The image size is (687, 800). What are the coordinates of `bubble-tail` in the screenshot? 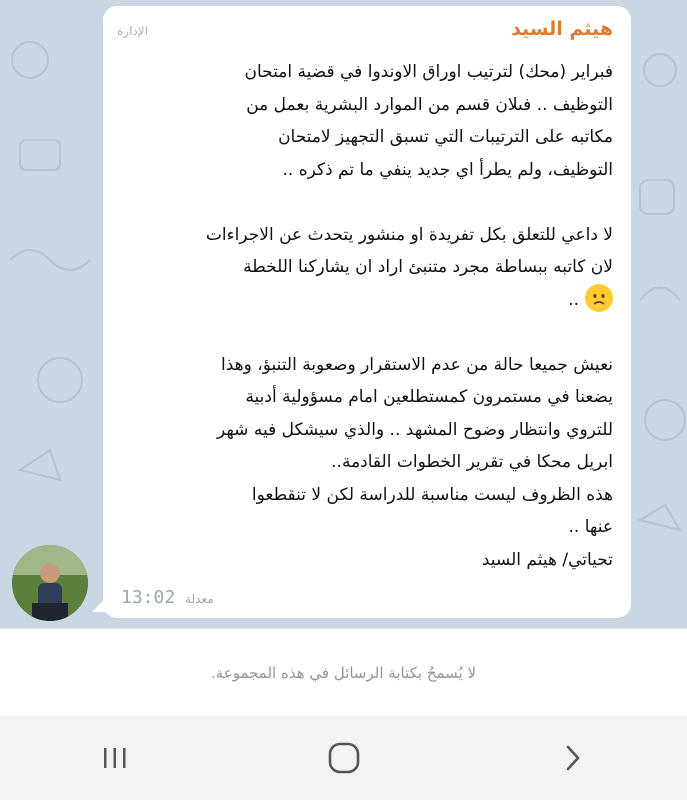 It's located at (100, 604).